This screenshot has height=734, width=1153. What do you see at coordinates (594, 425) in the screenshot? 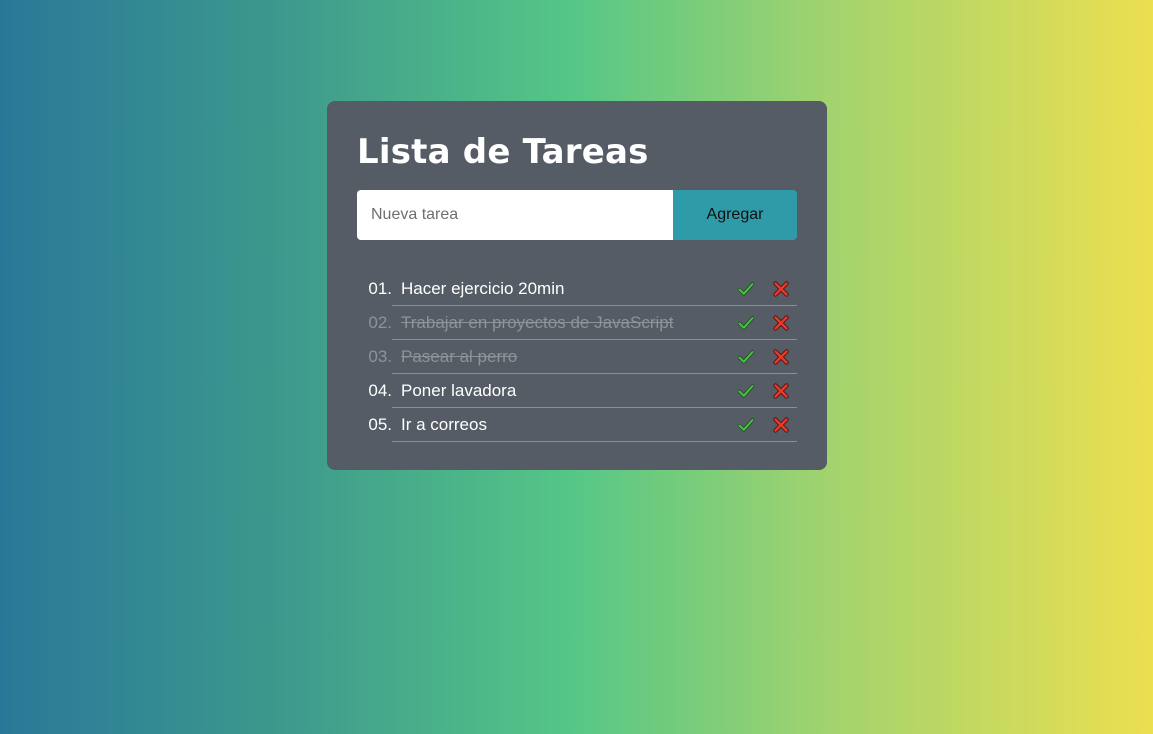
I see `task-row: Ir a correos` at bounding box center [594, 425].